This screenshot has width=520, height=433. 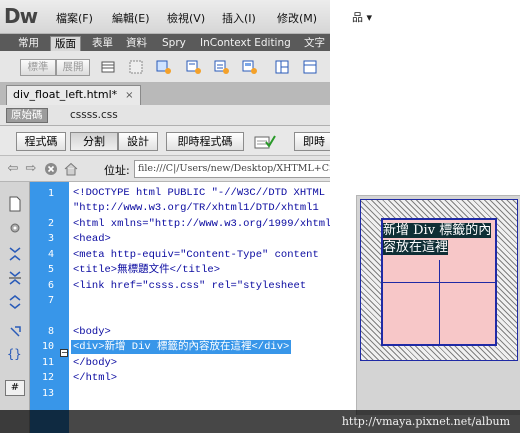 What do you see at coordinates (47, 393) in the screenshot?
I see `line-number: 13` at bounding box center [47, 393].